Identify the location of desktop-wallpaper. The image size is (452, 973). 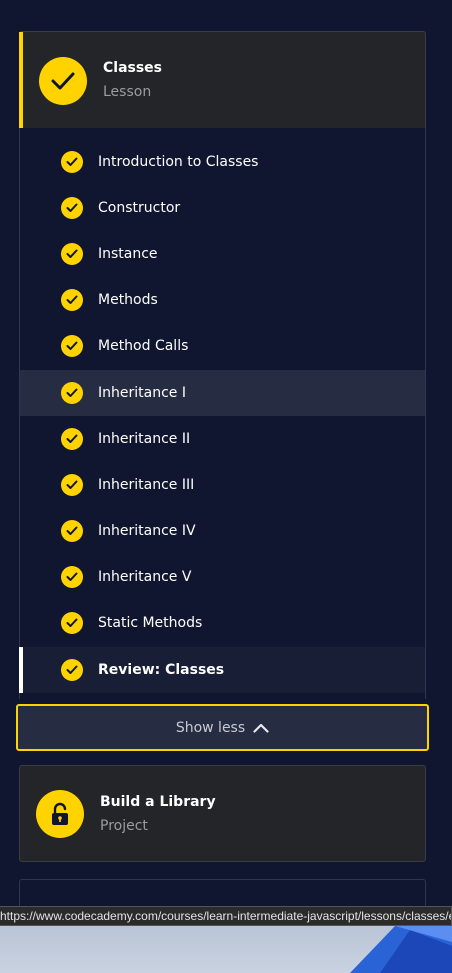
(226, 949).